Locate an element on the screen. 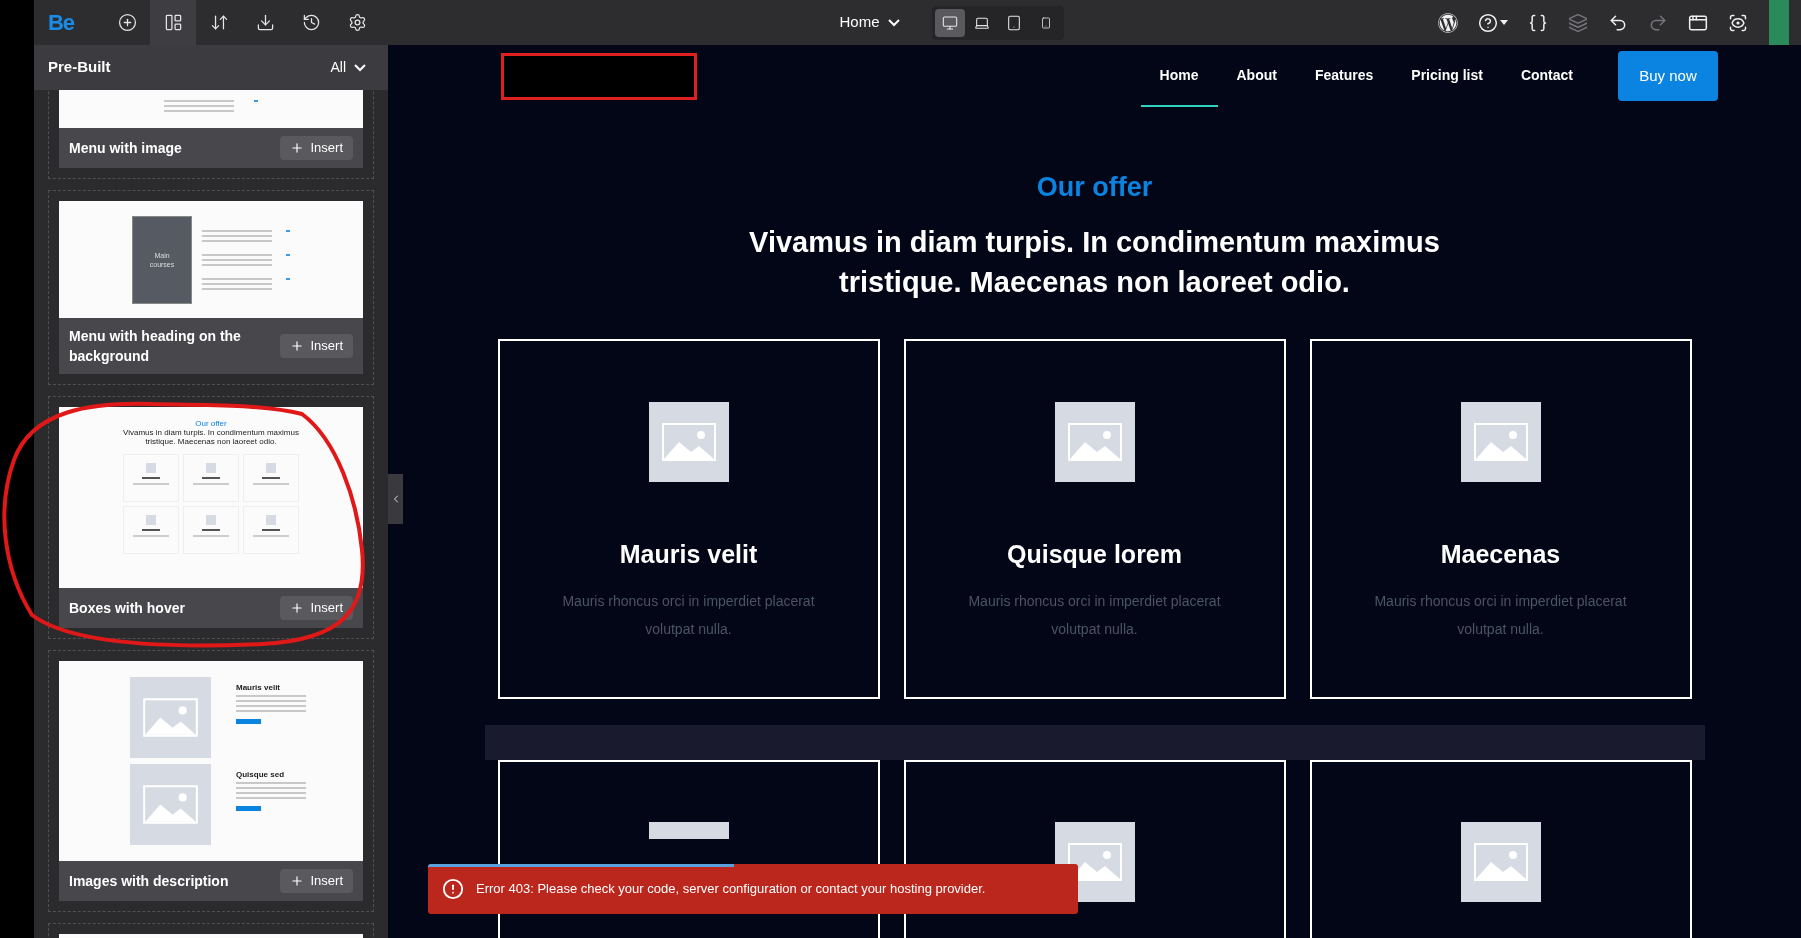 The image size is (1801, 938). alert-icon is located at coordinates (453, 889).